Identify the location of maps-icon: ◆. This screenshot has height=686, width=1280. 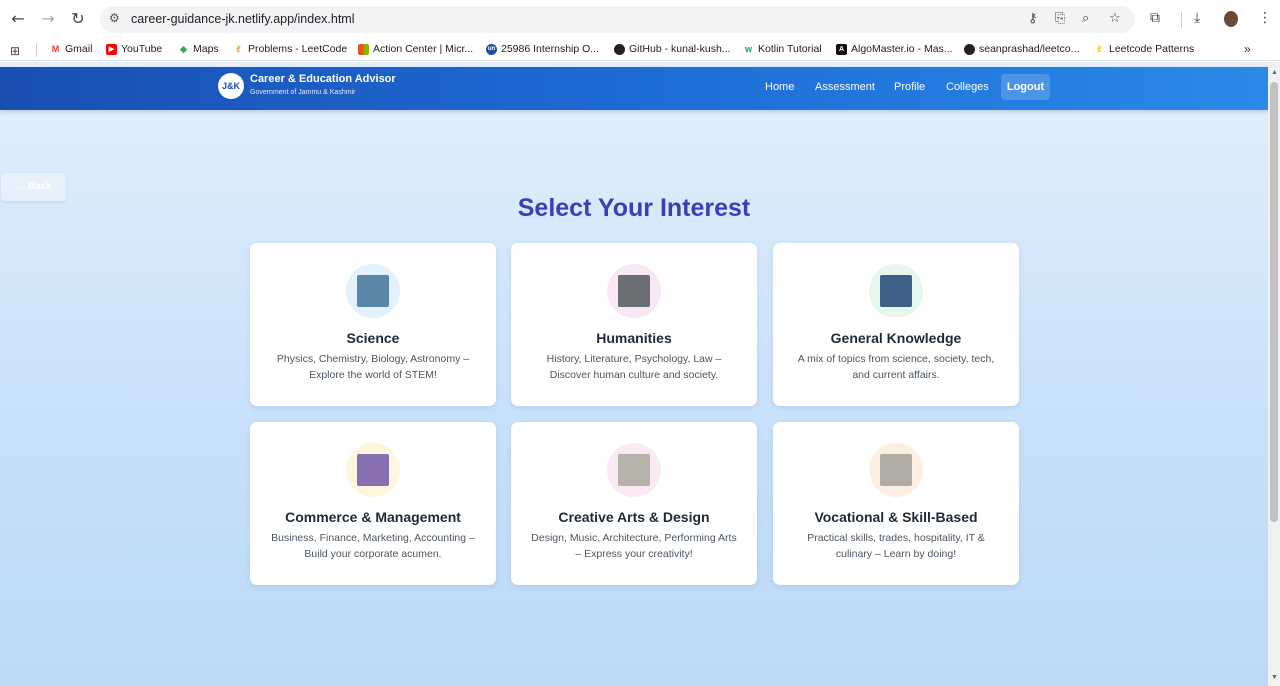
(183, 48).